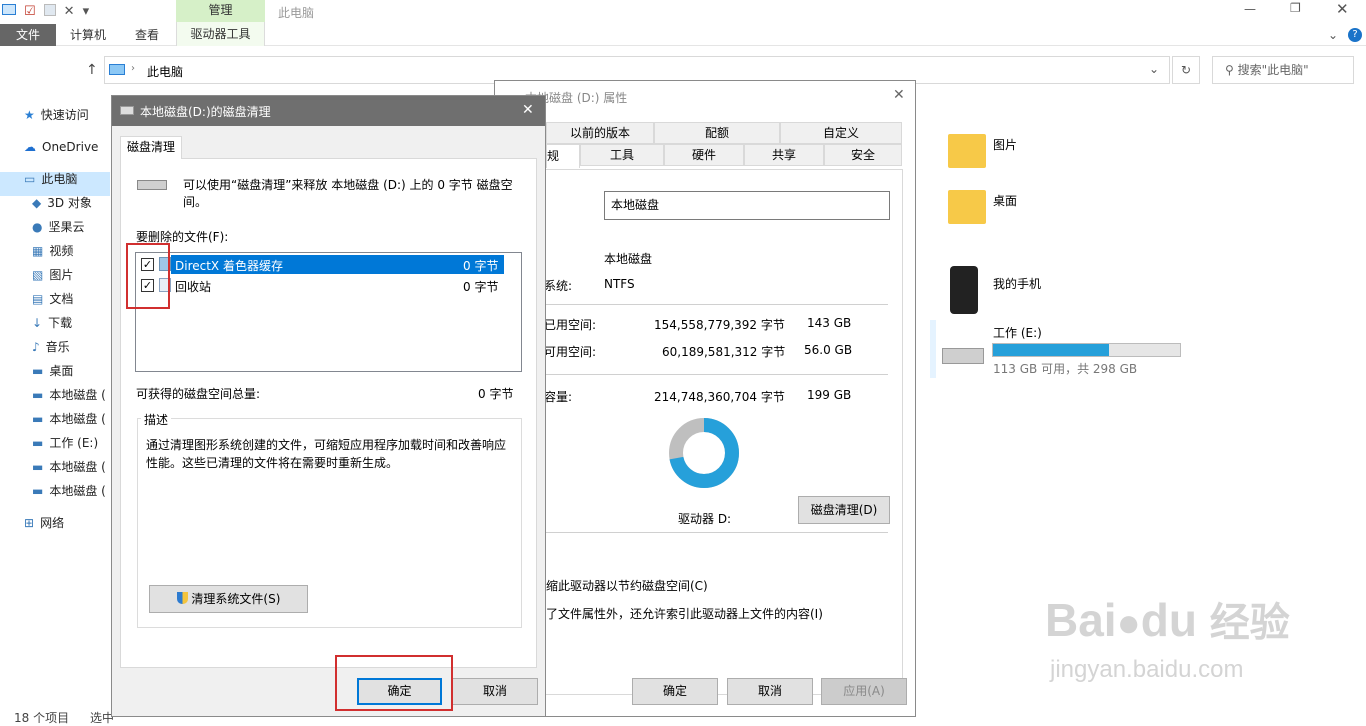 The width and height of the screenshot is (1366, 726). What do you see at coordinates (684, 613) in the screenshot?
I see `index-checkbox-label: 了文件属性外，还允许索引此驱动器上文件的内容(I)` at bounding box center [684, 613].